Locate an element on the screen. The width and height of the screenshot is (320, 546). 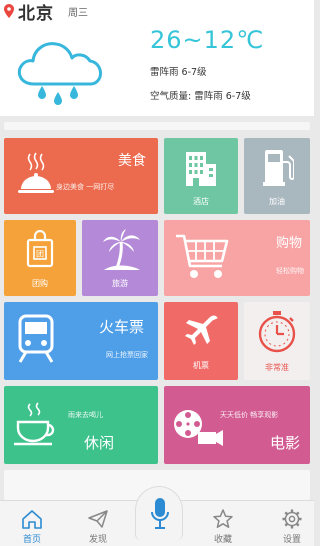
temperature-range: 26~12℃ is located at coordinates (207, 40).